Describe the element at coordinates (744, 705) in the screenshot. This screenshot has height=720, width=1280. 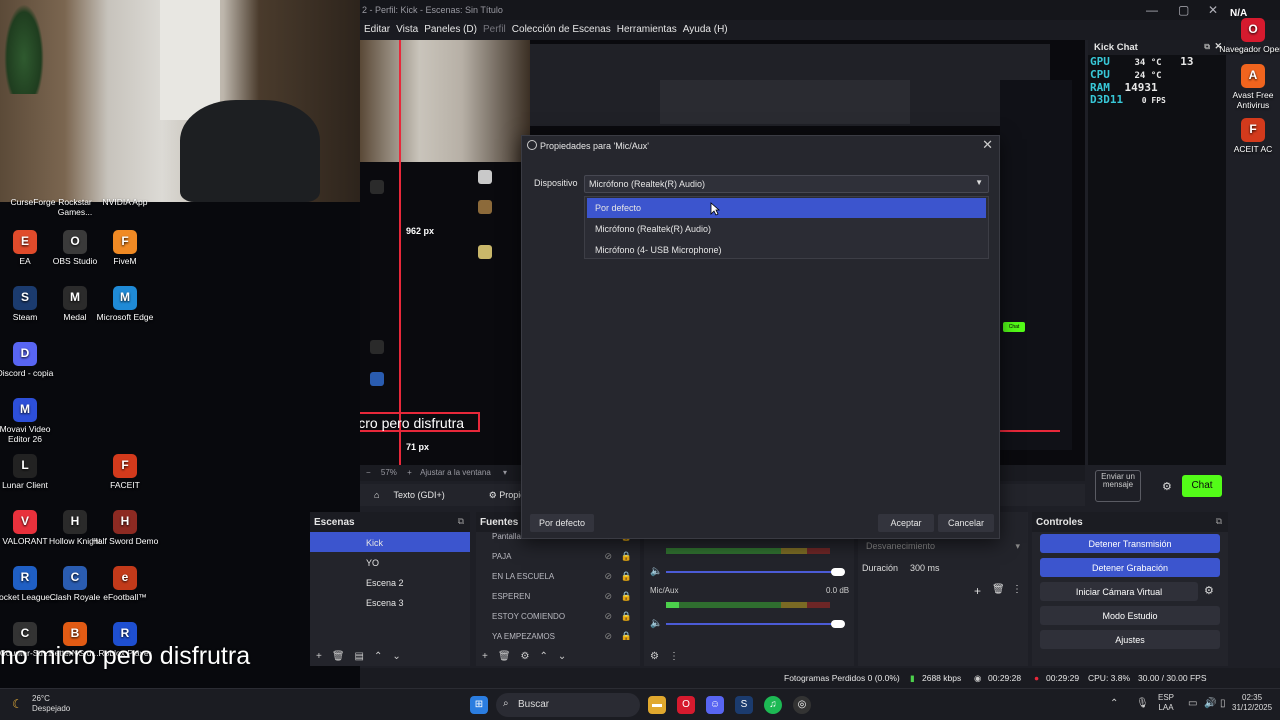
I see `steam-icon: S` at that location.